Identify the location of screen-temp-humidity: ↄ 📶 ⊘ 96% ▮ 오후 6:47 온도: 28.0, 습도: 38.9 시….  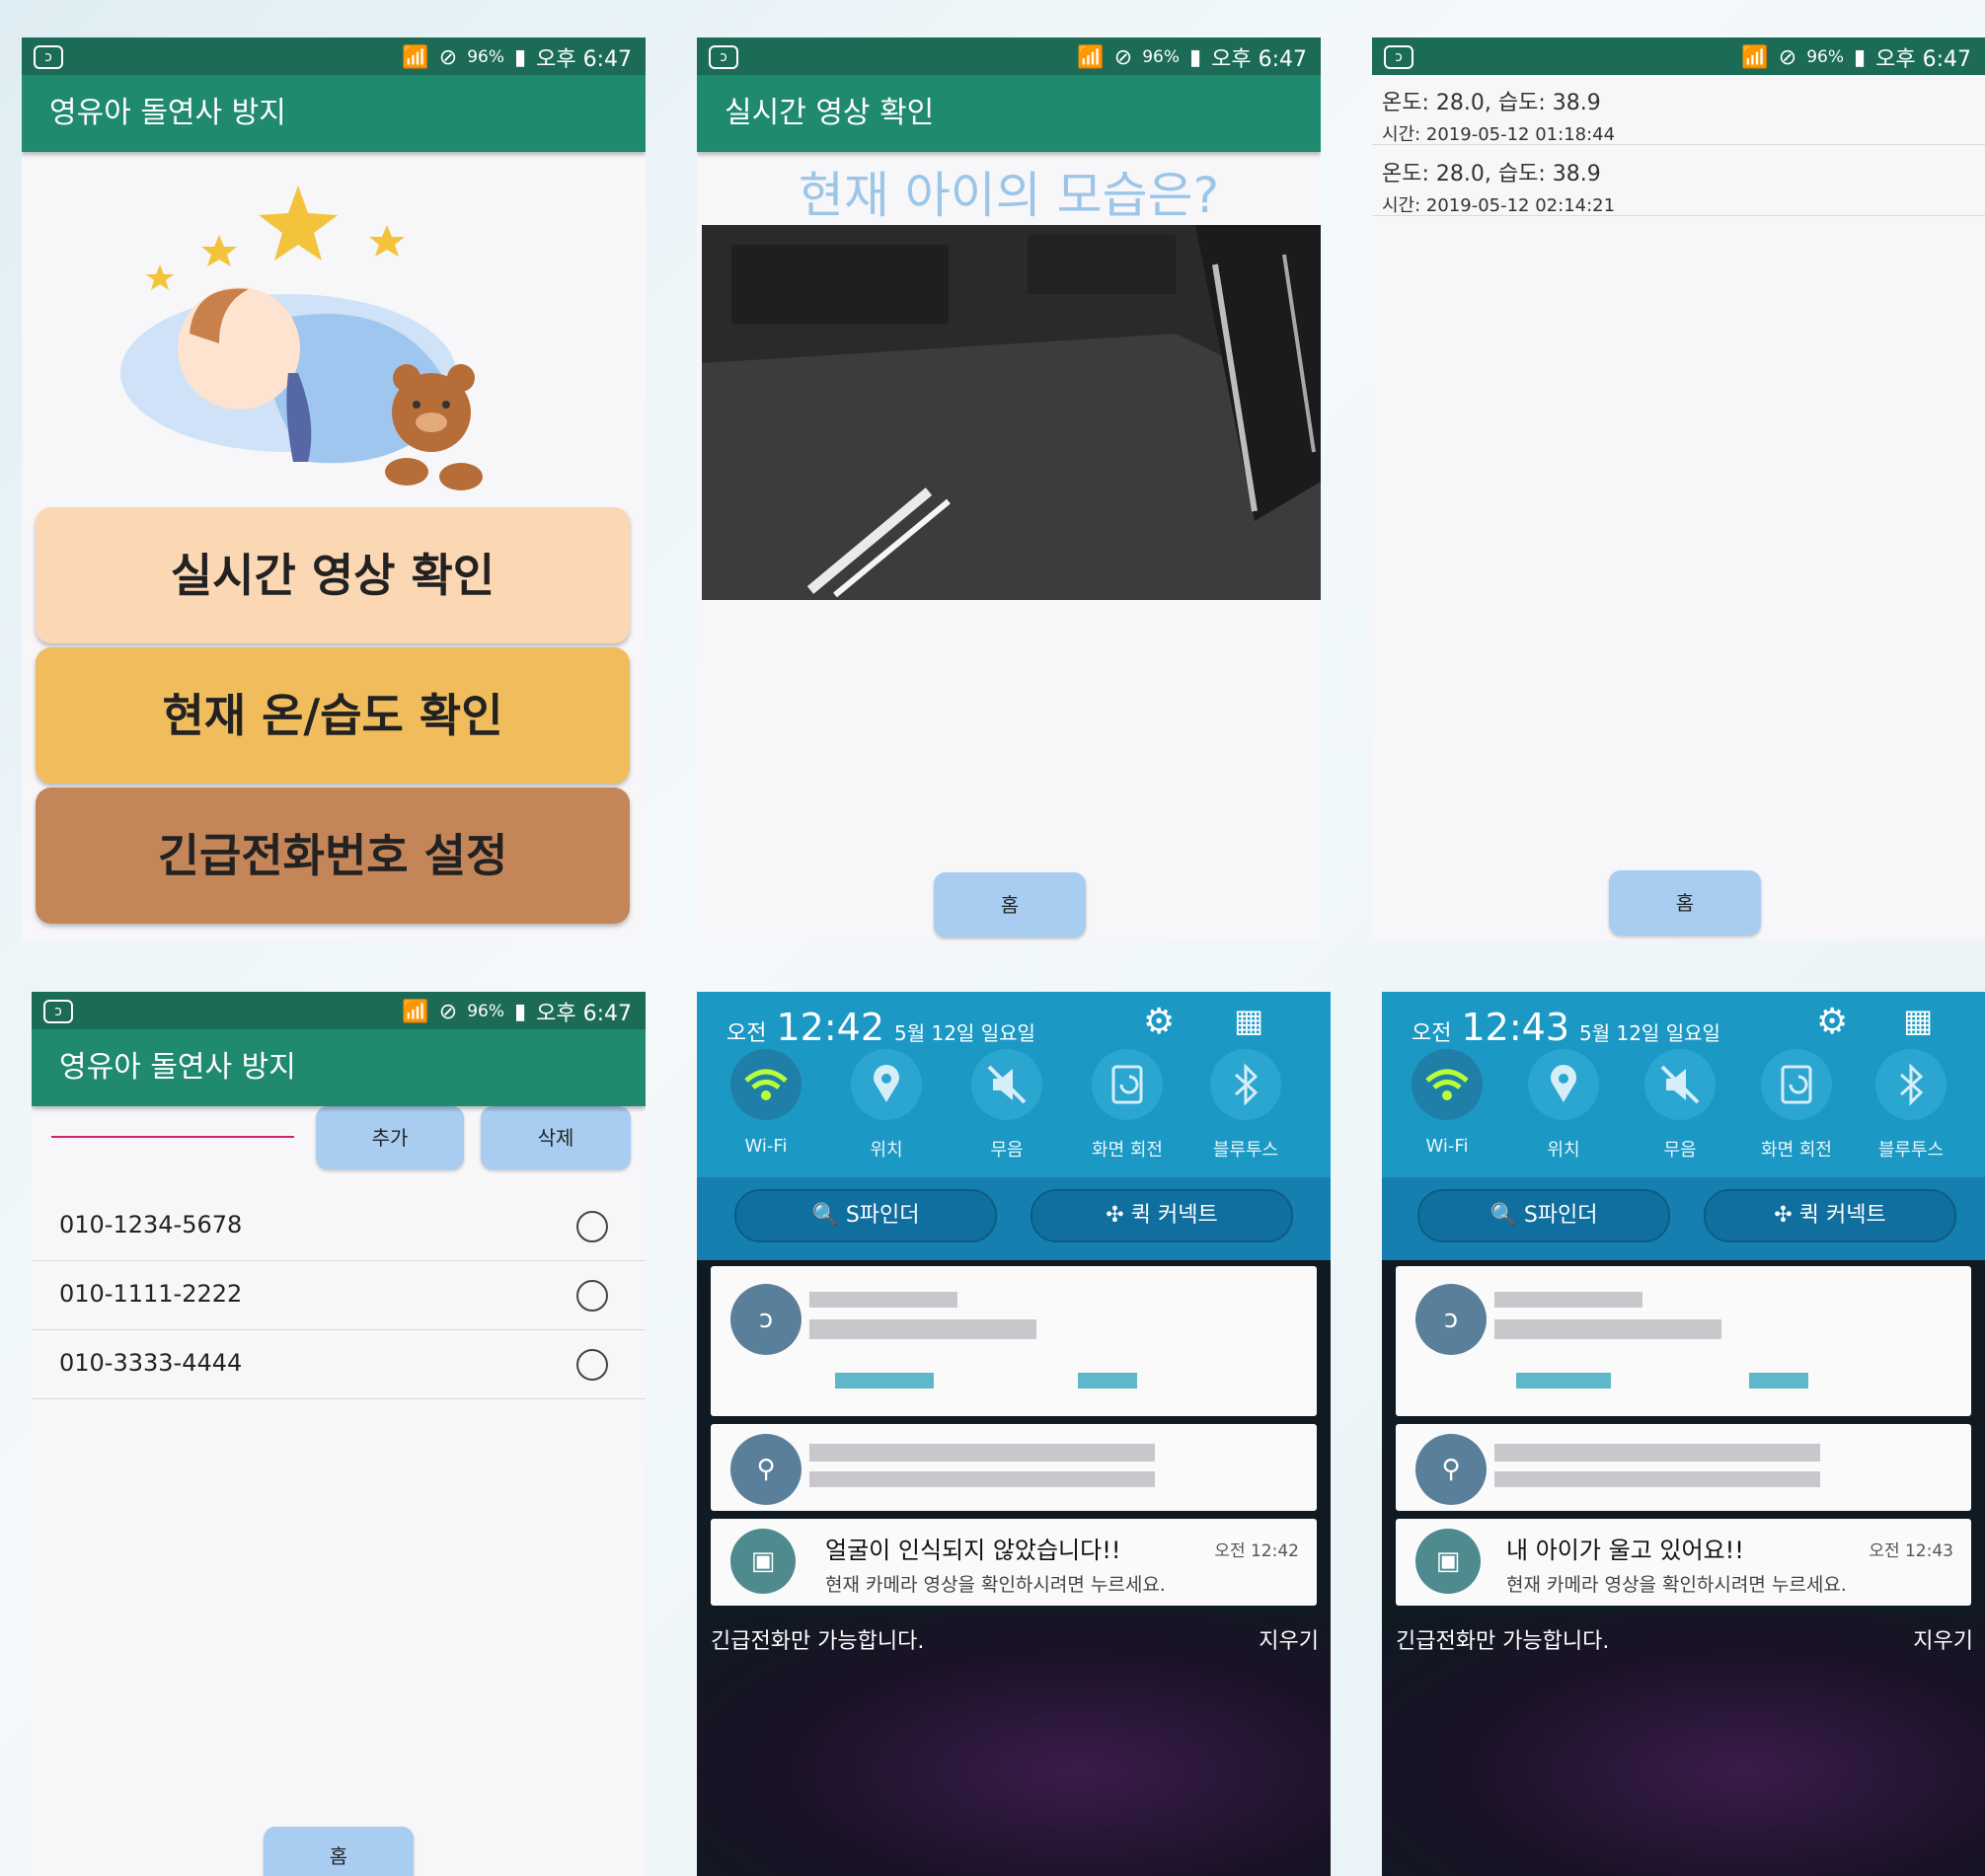
(1678, 489).